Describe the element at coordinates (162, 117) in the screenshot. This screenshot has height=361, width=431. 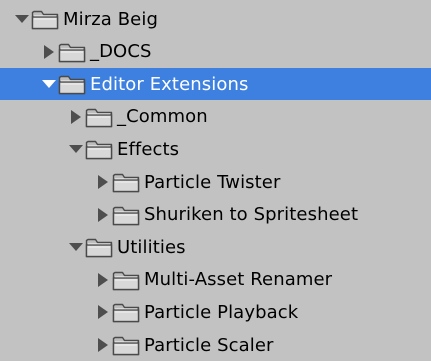
I see `tree-item-label: _Common` at that location.